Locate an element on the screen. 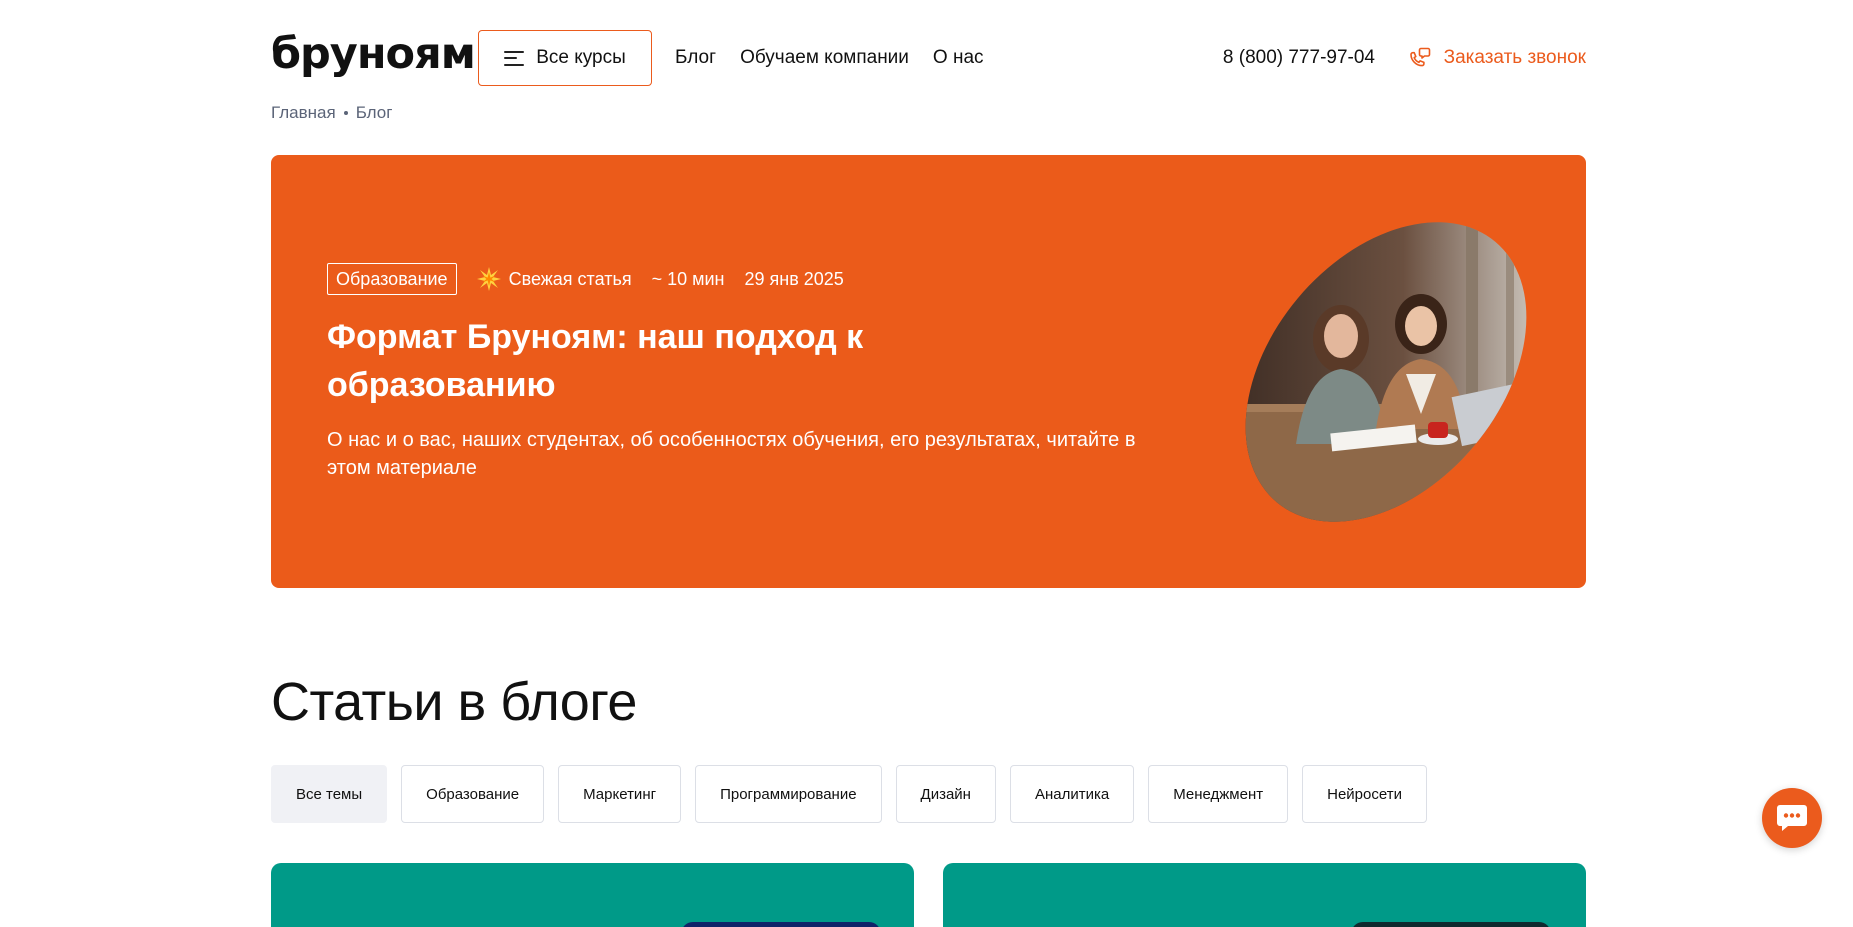 This screenshot has width=1853, height=927. filter-marketing: Маркетинг is located at coordinates (620, 794).